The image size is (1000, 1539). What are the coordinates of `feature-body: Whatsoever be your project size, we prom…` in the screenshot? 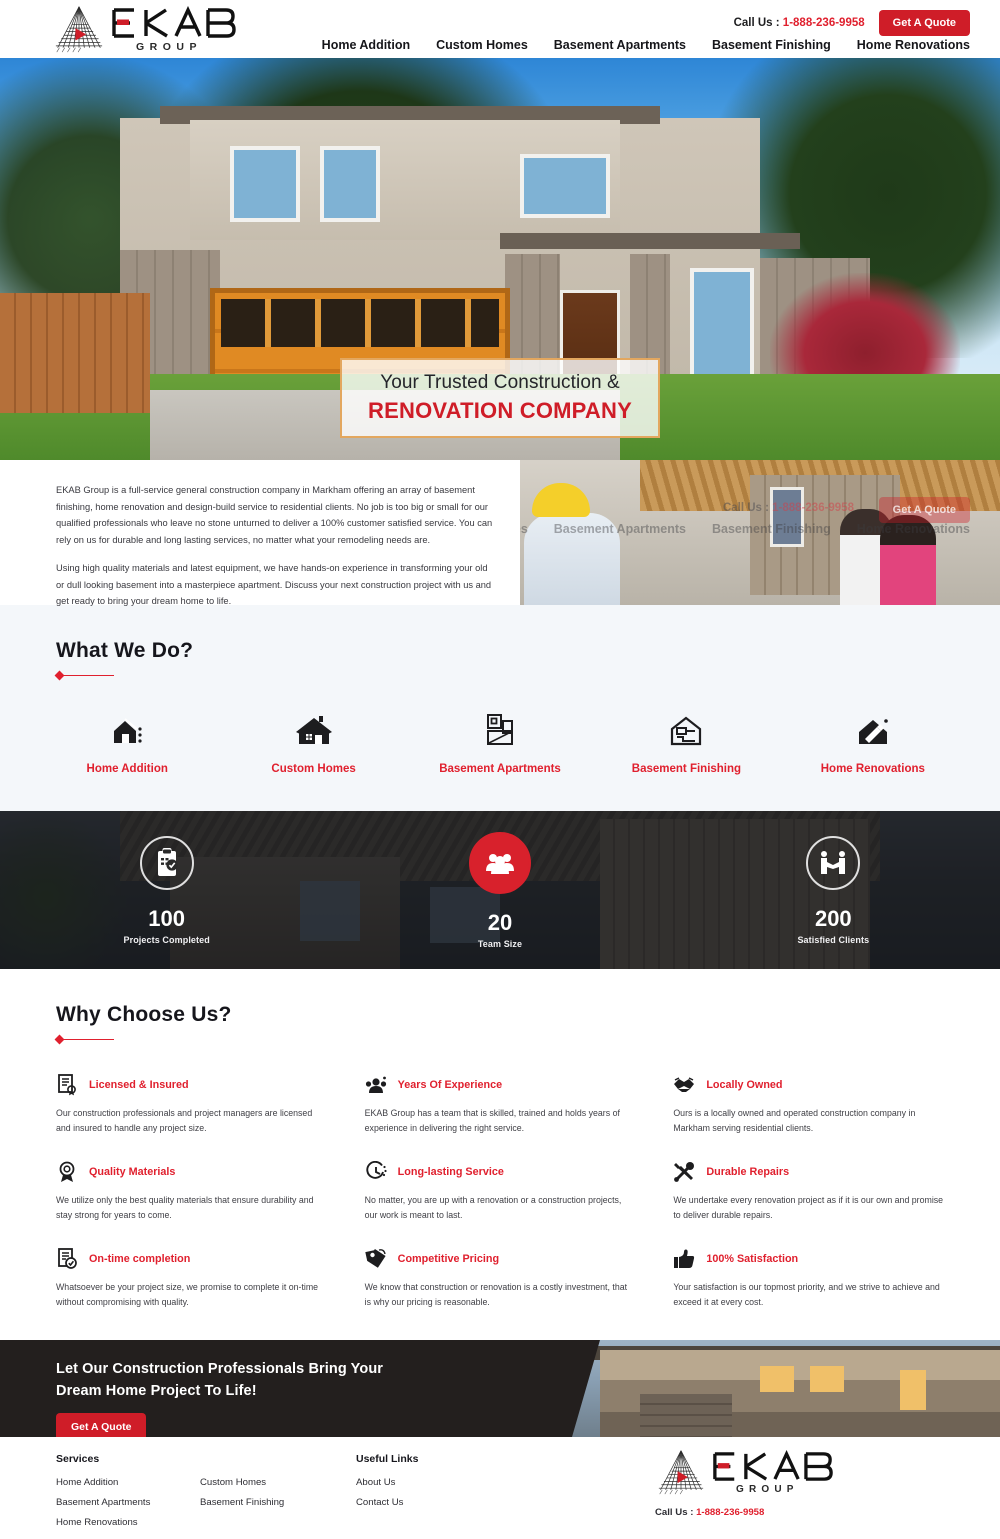 It's located at (187, 1294).